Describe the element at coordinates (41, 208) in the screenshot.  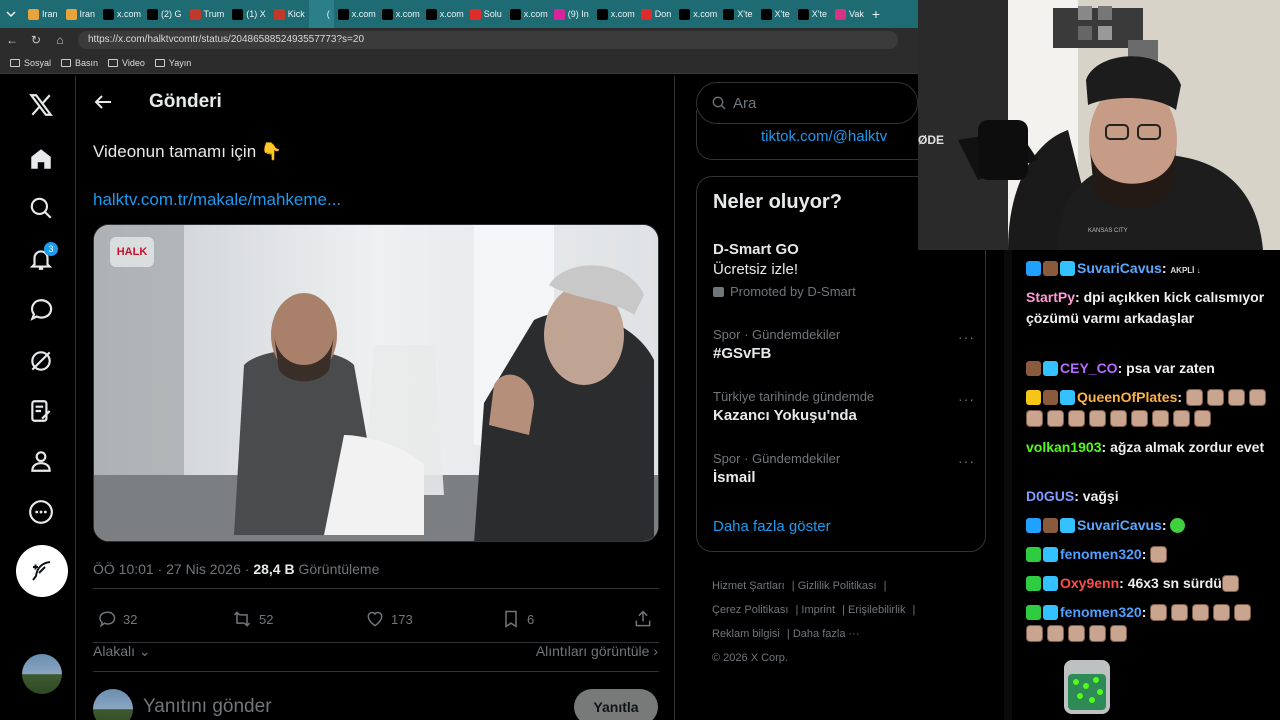
I see `explore-search-icon` at that location.